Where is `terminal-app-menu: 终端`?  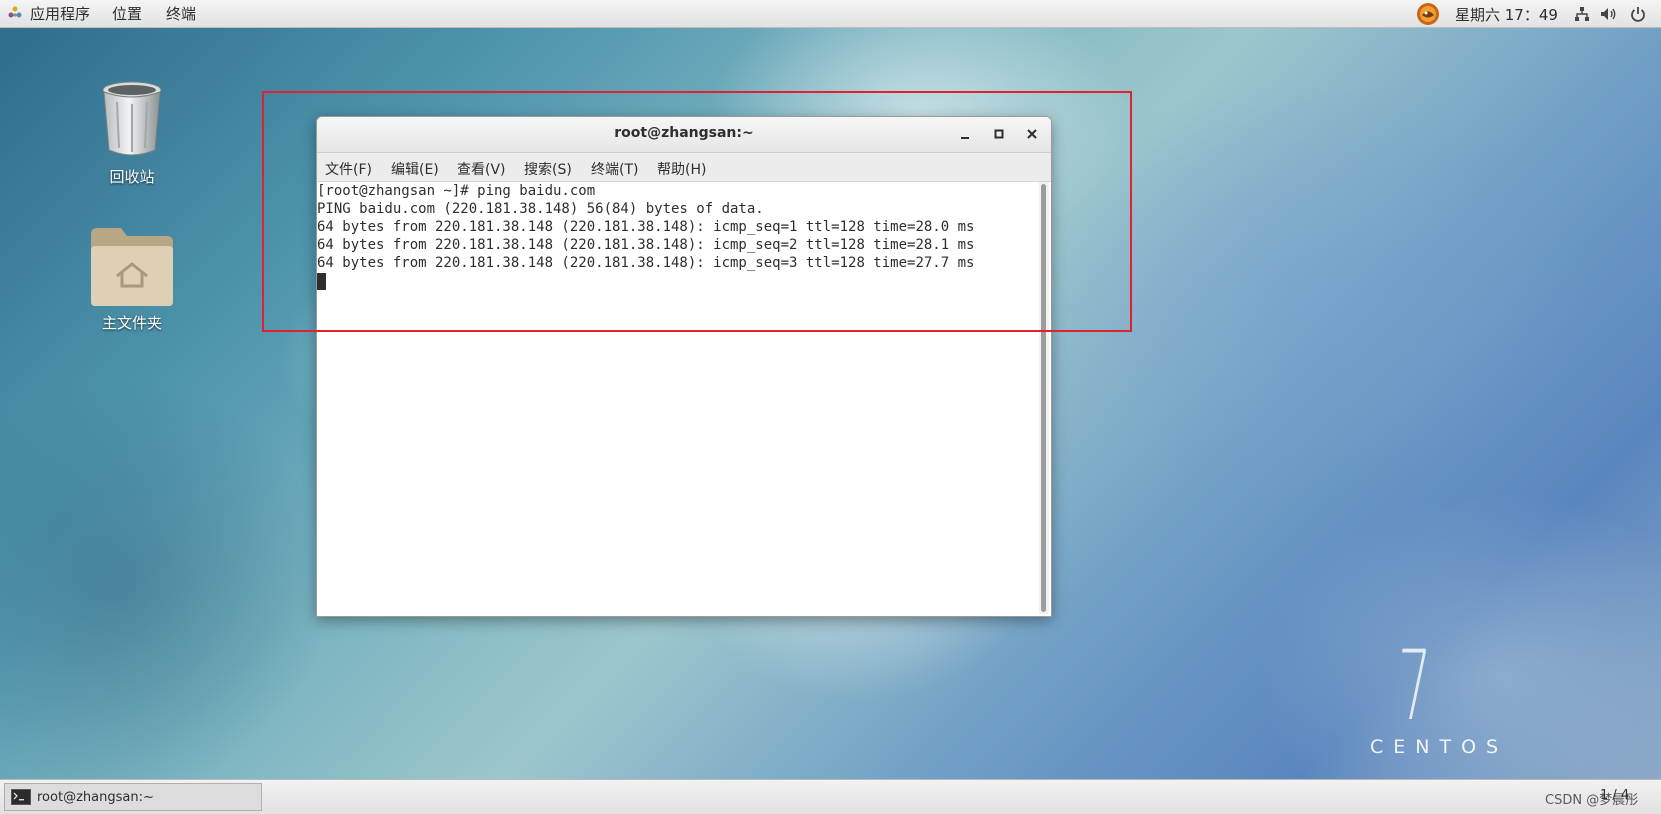 terminal-app-menu: 终端 is located at coordinates (181, 13).